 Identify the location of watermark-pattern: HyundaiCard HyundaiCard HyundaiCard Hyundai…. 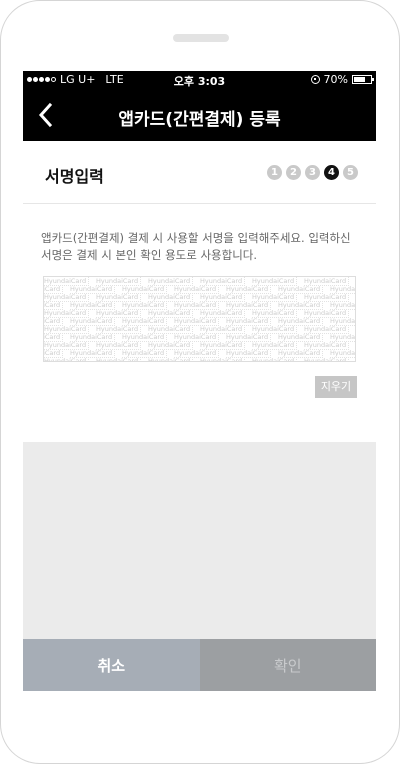
(199, 319).